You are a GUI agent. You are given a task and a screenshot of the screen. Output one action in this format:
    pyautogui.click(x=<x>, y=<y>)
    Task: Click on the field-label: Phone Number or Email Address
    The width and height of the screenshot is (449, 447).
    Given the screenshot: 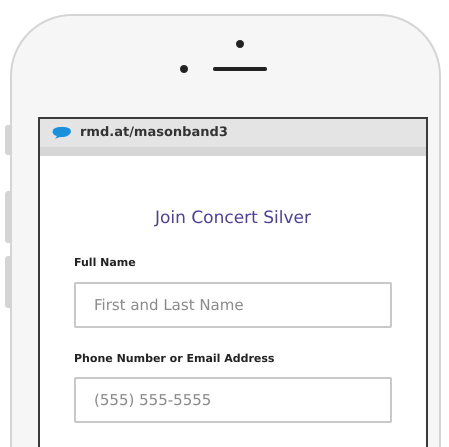 What is the action you would take?
    pyautogui.click(x=175, y=358)
    